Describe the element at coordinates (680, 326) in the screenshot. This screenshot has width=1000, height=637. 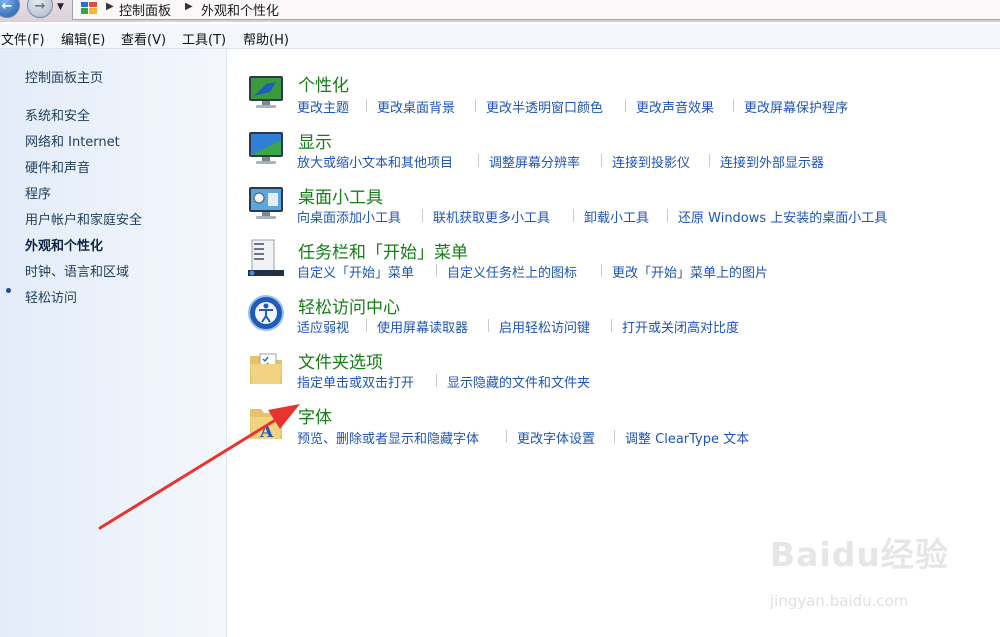
I see `task-high-contrast: 打开或关闭高对比度` at that location.